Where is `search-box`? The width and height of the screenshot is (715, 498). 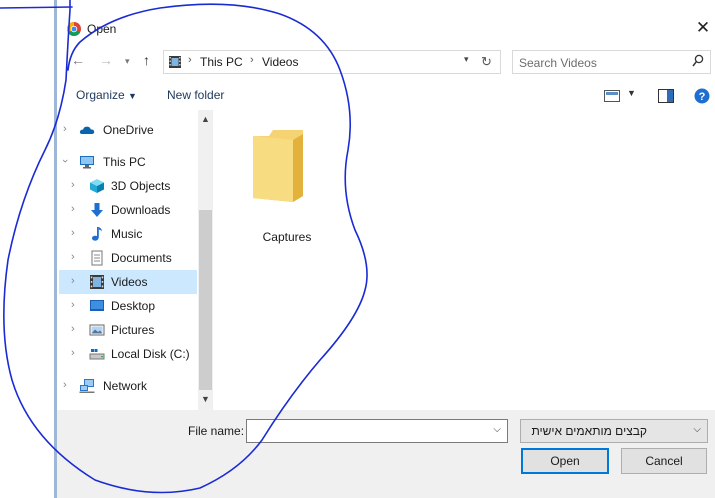
search-box is located at coordinates (611, 62).